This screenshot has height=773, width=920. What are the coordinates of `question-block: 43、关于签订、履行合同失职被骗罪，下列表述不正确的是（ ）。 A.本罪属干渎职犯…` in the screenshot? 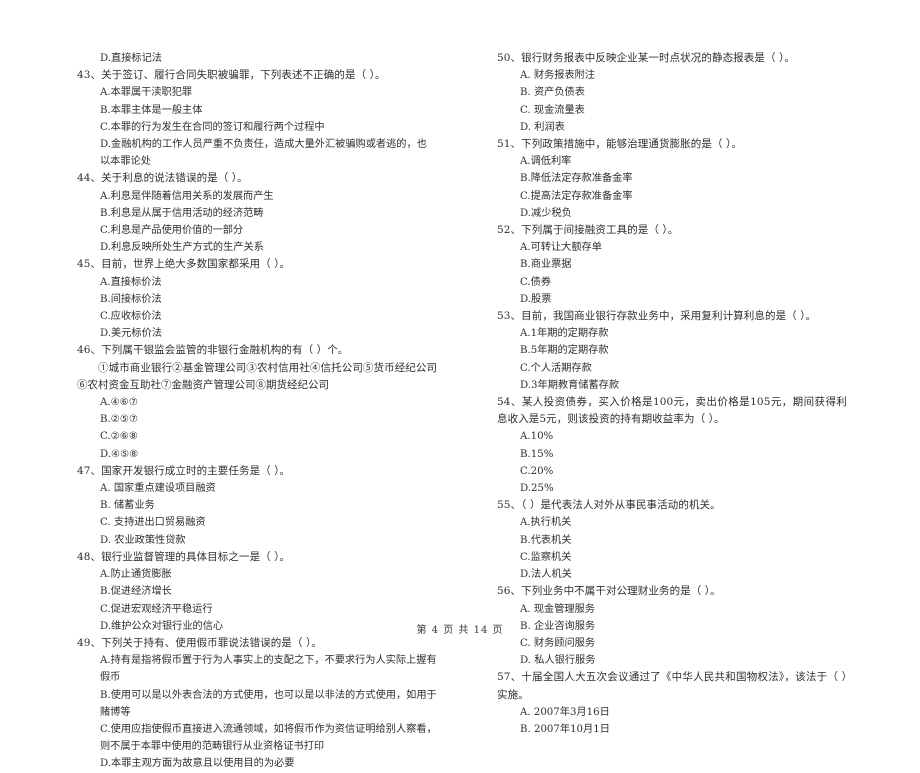 It's located at (257, 118).